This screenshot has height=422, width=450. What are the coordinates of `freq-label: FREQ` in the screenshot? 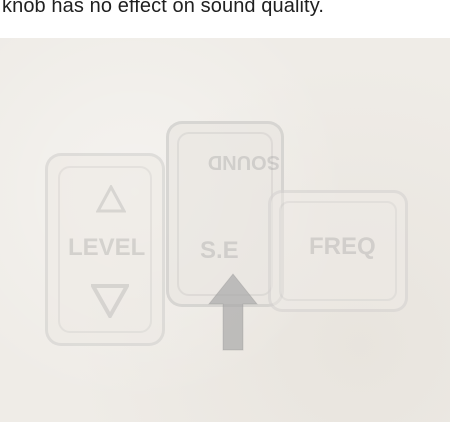 It's located at (342, 246).